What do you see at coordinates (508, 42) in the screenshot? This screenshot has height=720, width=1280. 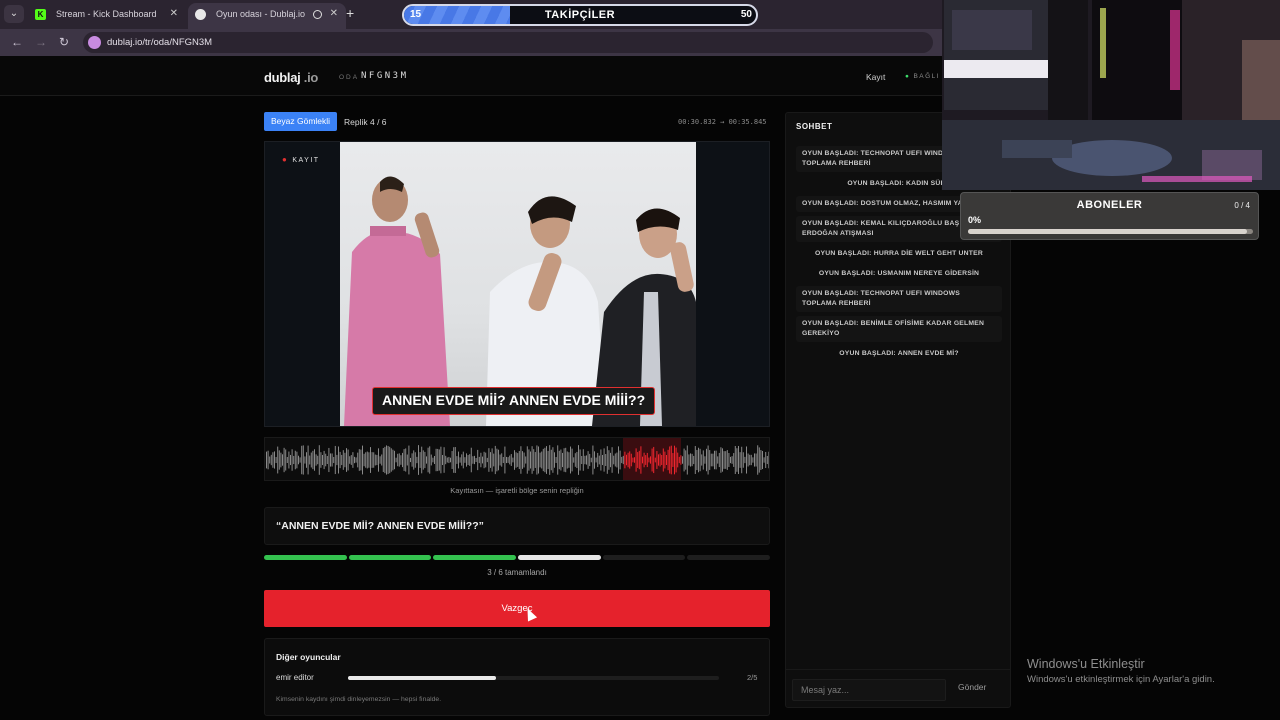 I see `url-field: dublaj.io/tr/oda/NFGN3M` at bounding box center [508, 42].